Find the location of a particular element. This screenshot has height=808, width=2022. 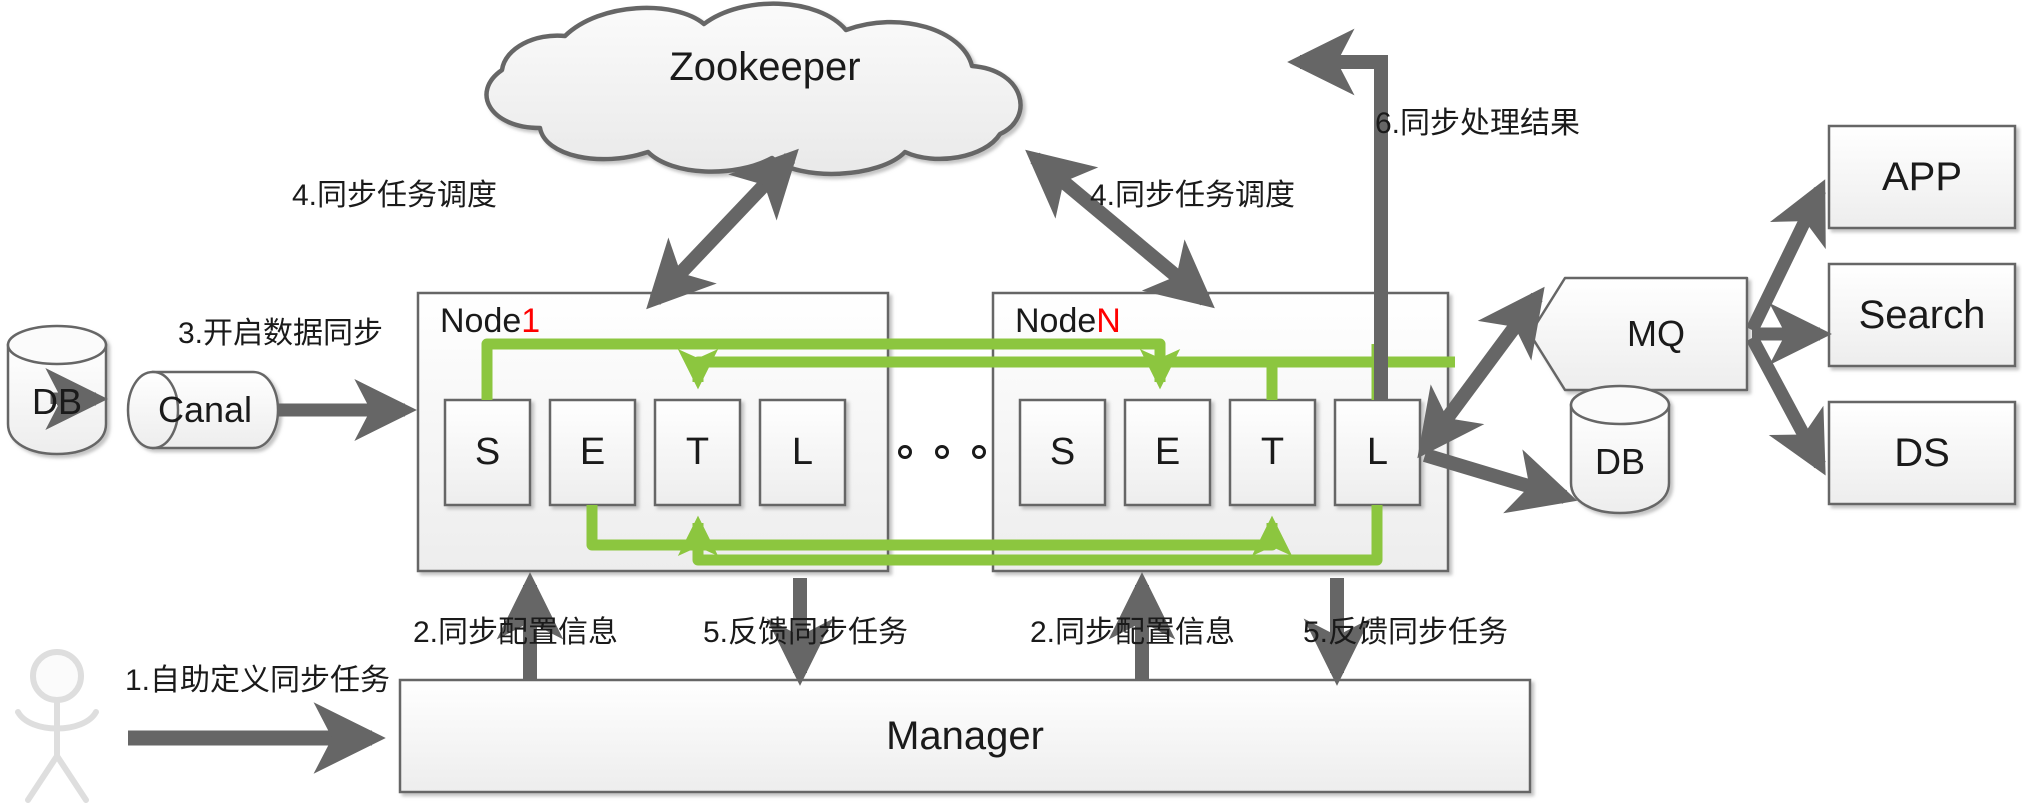

label-step2-left: 2.同步配置信息 is located at coordinates (516, 632).